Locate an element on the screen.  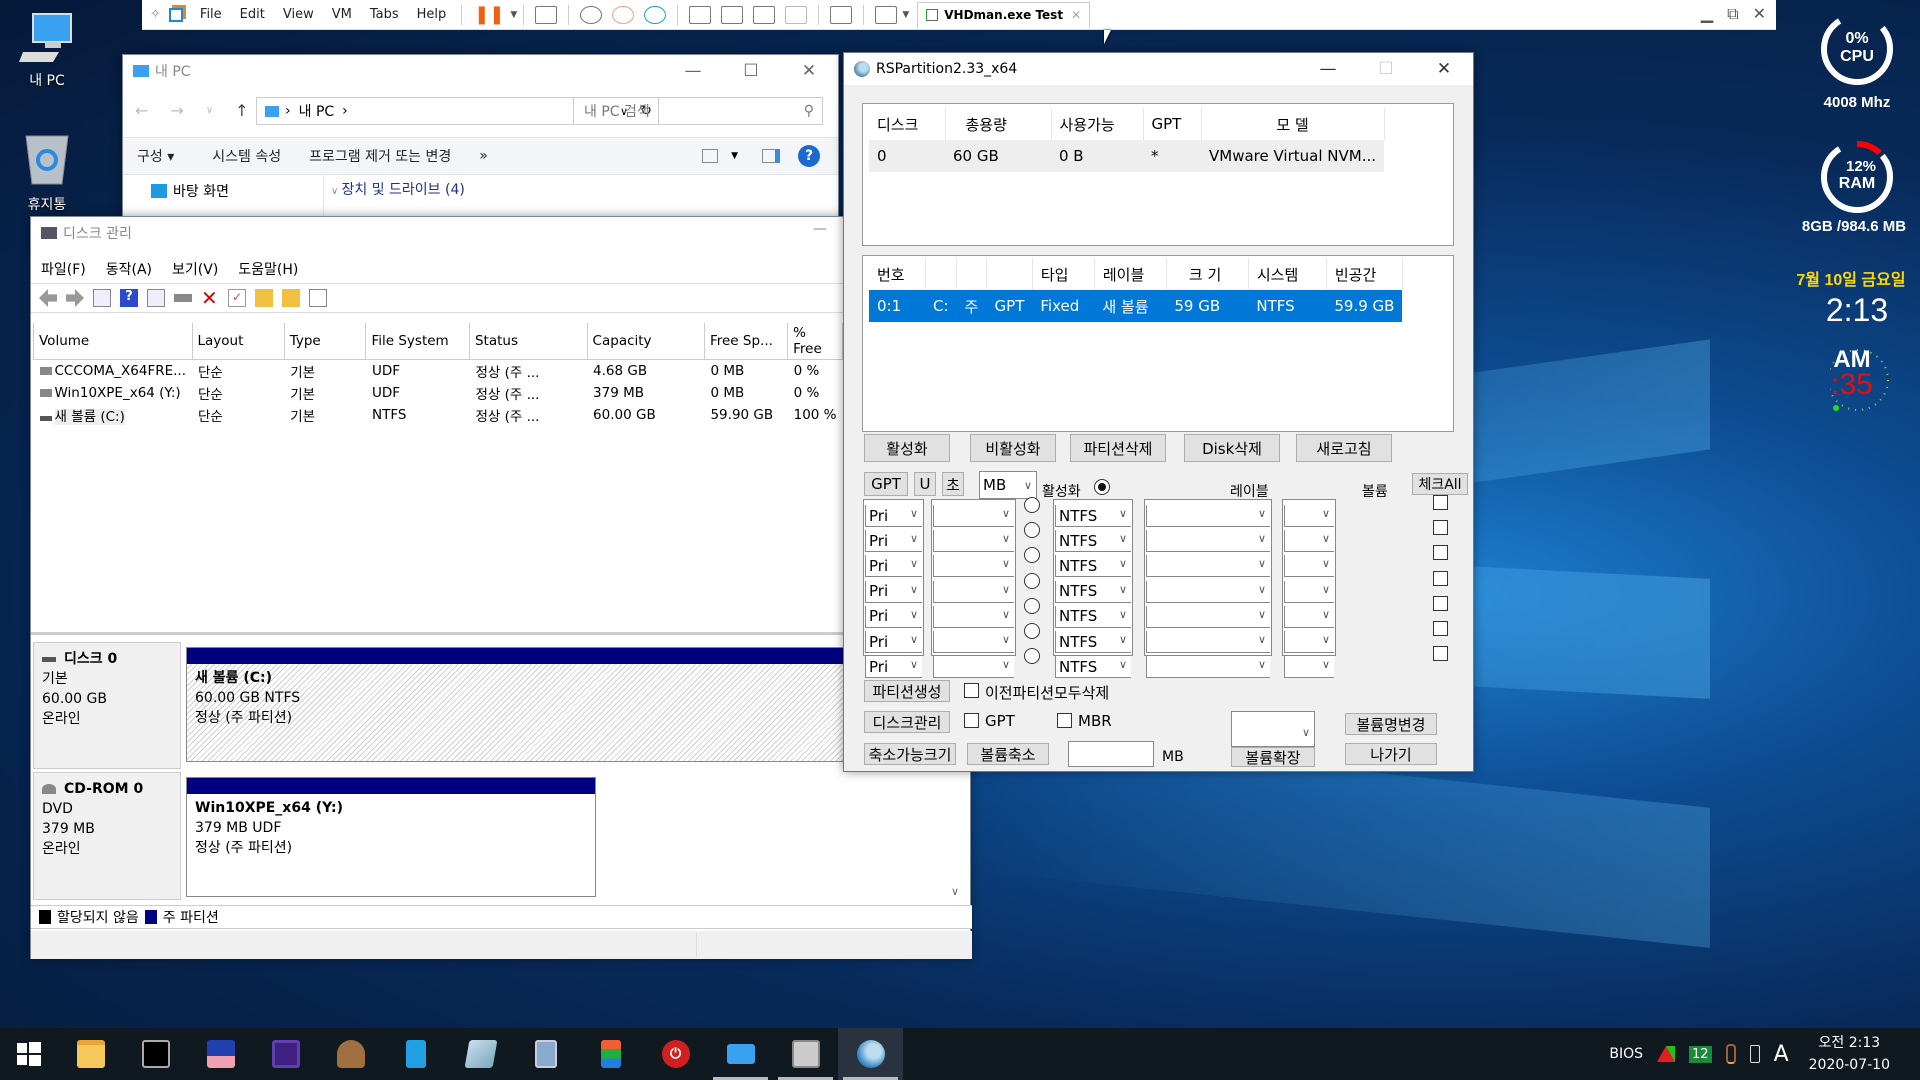
manage-snapshots-icon is located at coordinates (655, 14).